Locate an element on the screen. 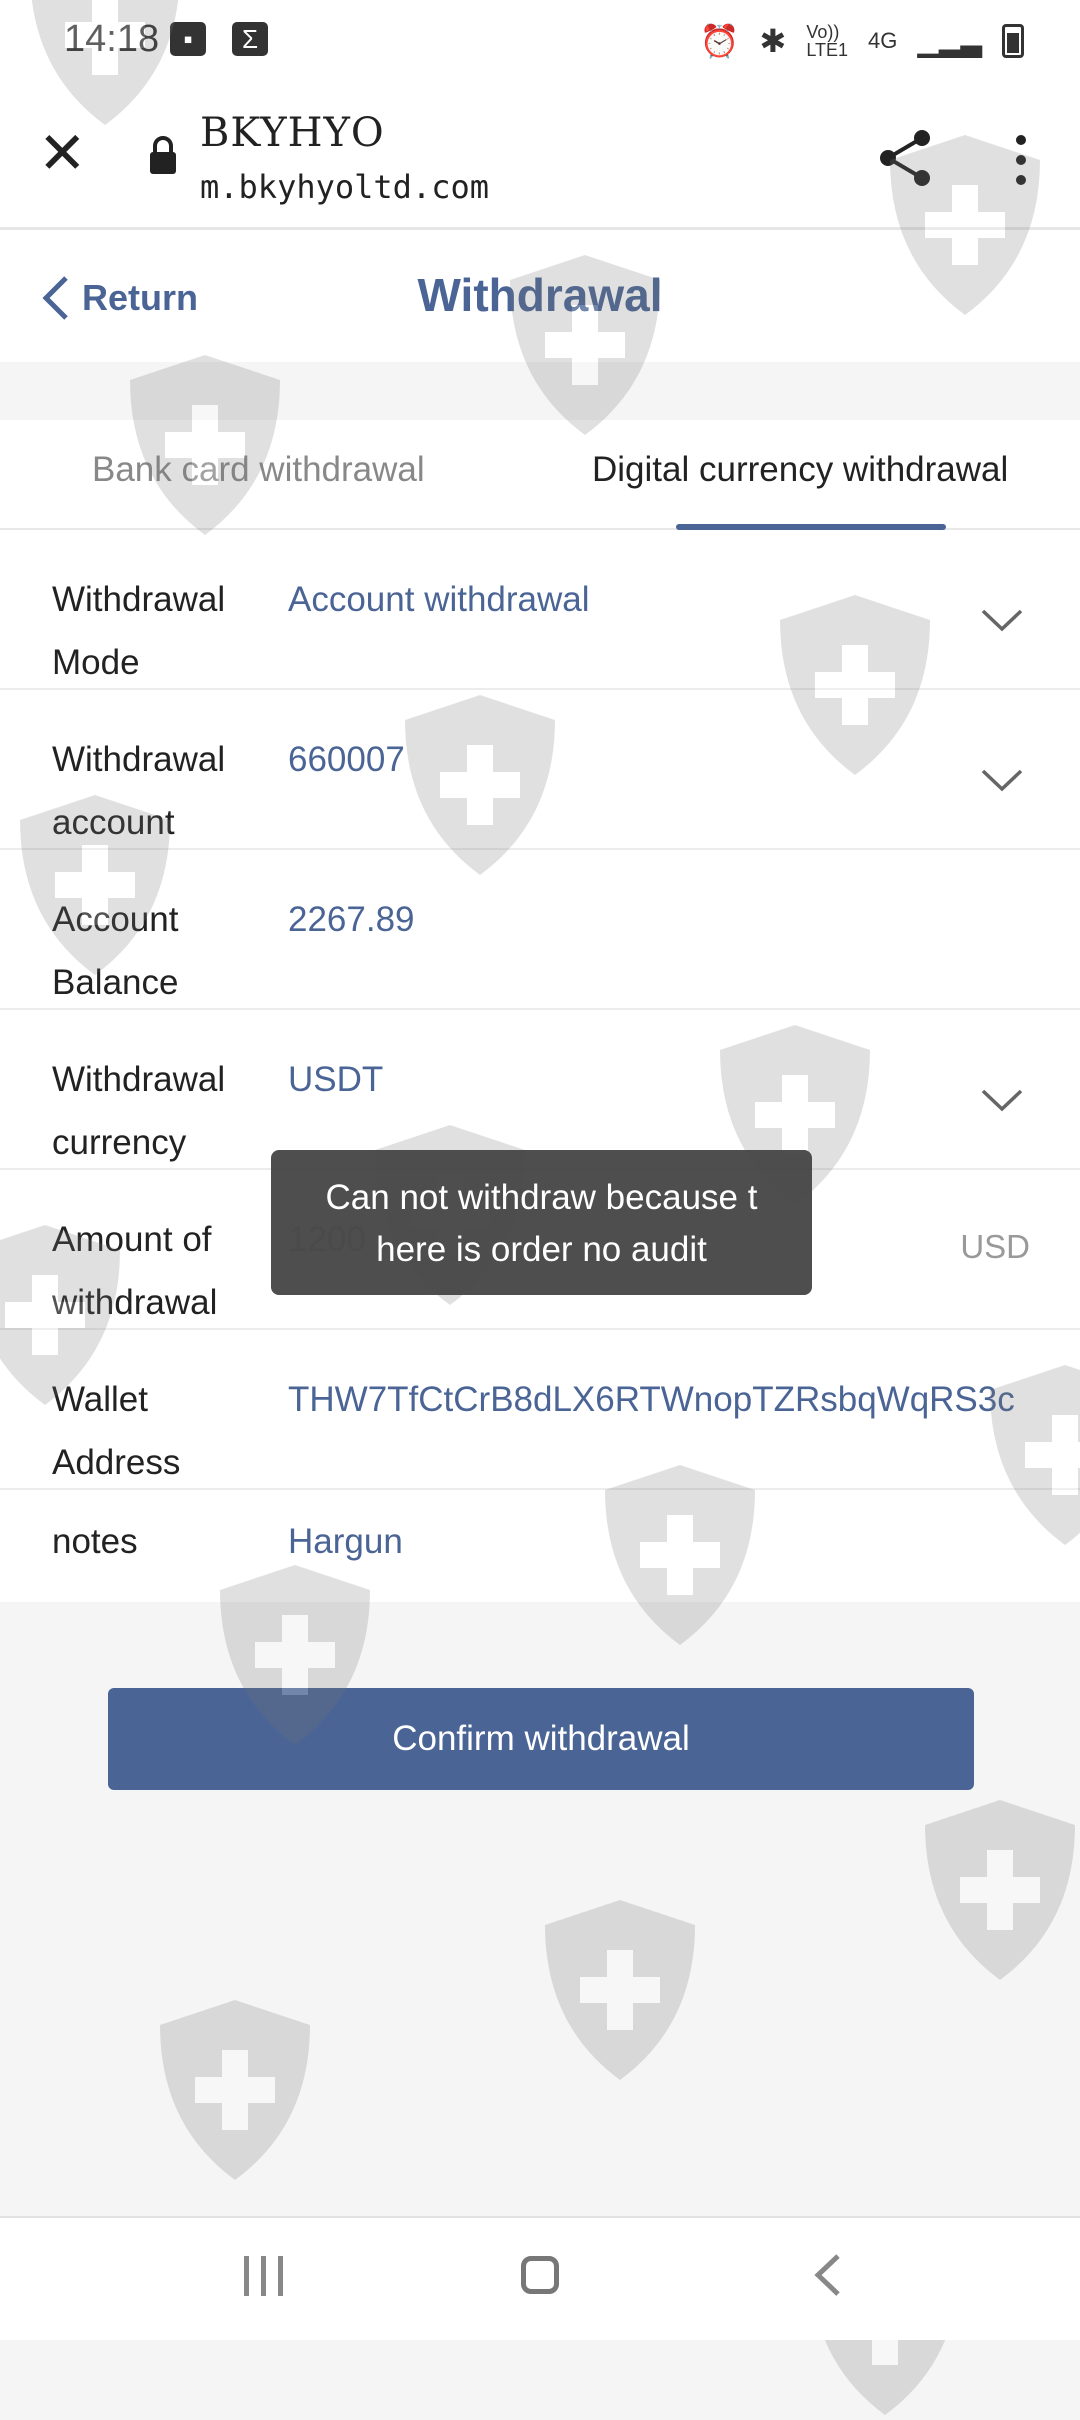 The height and width of the screenshot is (2420, 1080). account-balance-value: 2267.89 is located at coordinates (351, 919).